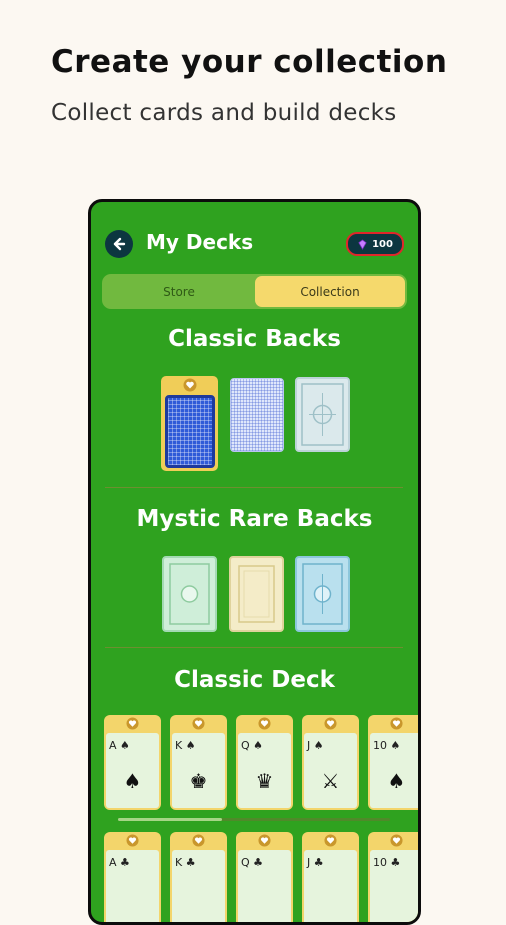 This screenshot has width=506, height=925. I want to click on card-rank: A ♠, so click(119, 745).